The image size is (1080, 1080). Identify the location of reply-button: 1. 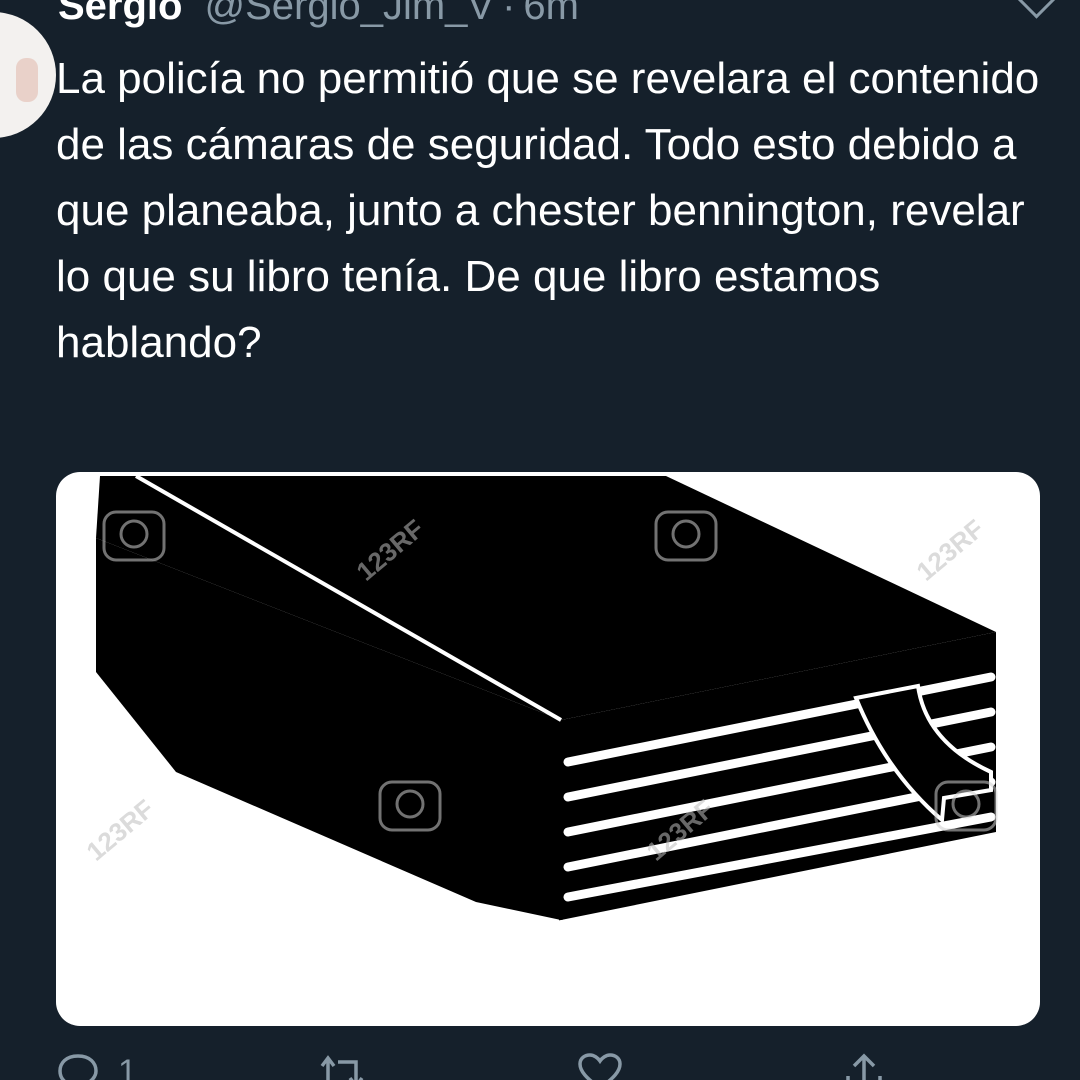
(96, 1066).